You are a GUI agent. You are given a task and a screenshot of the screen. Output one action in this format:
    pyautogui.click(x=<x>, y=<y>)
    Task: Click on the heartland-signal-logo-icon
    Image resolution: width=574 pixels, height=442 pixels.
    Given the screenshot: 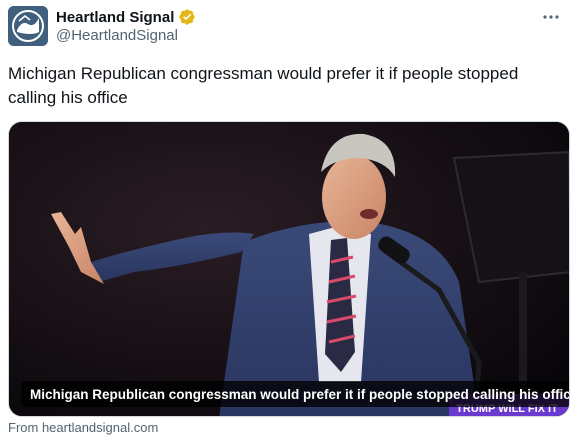 What is the action you would take?
    pyautogui.click(x=28, y=26)
    